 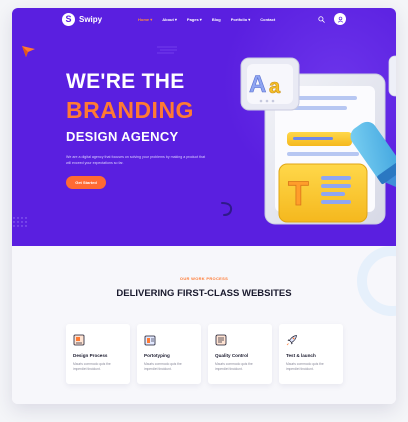 I want to click on nav-item-pages: Pages ▾, so click(x=194, y=19).